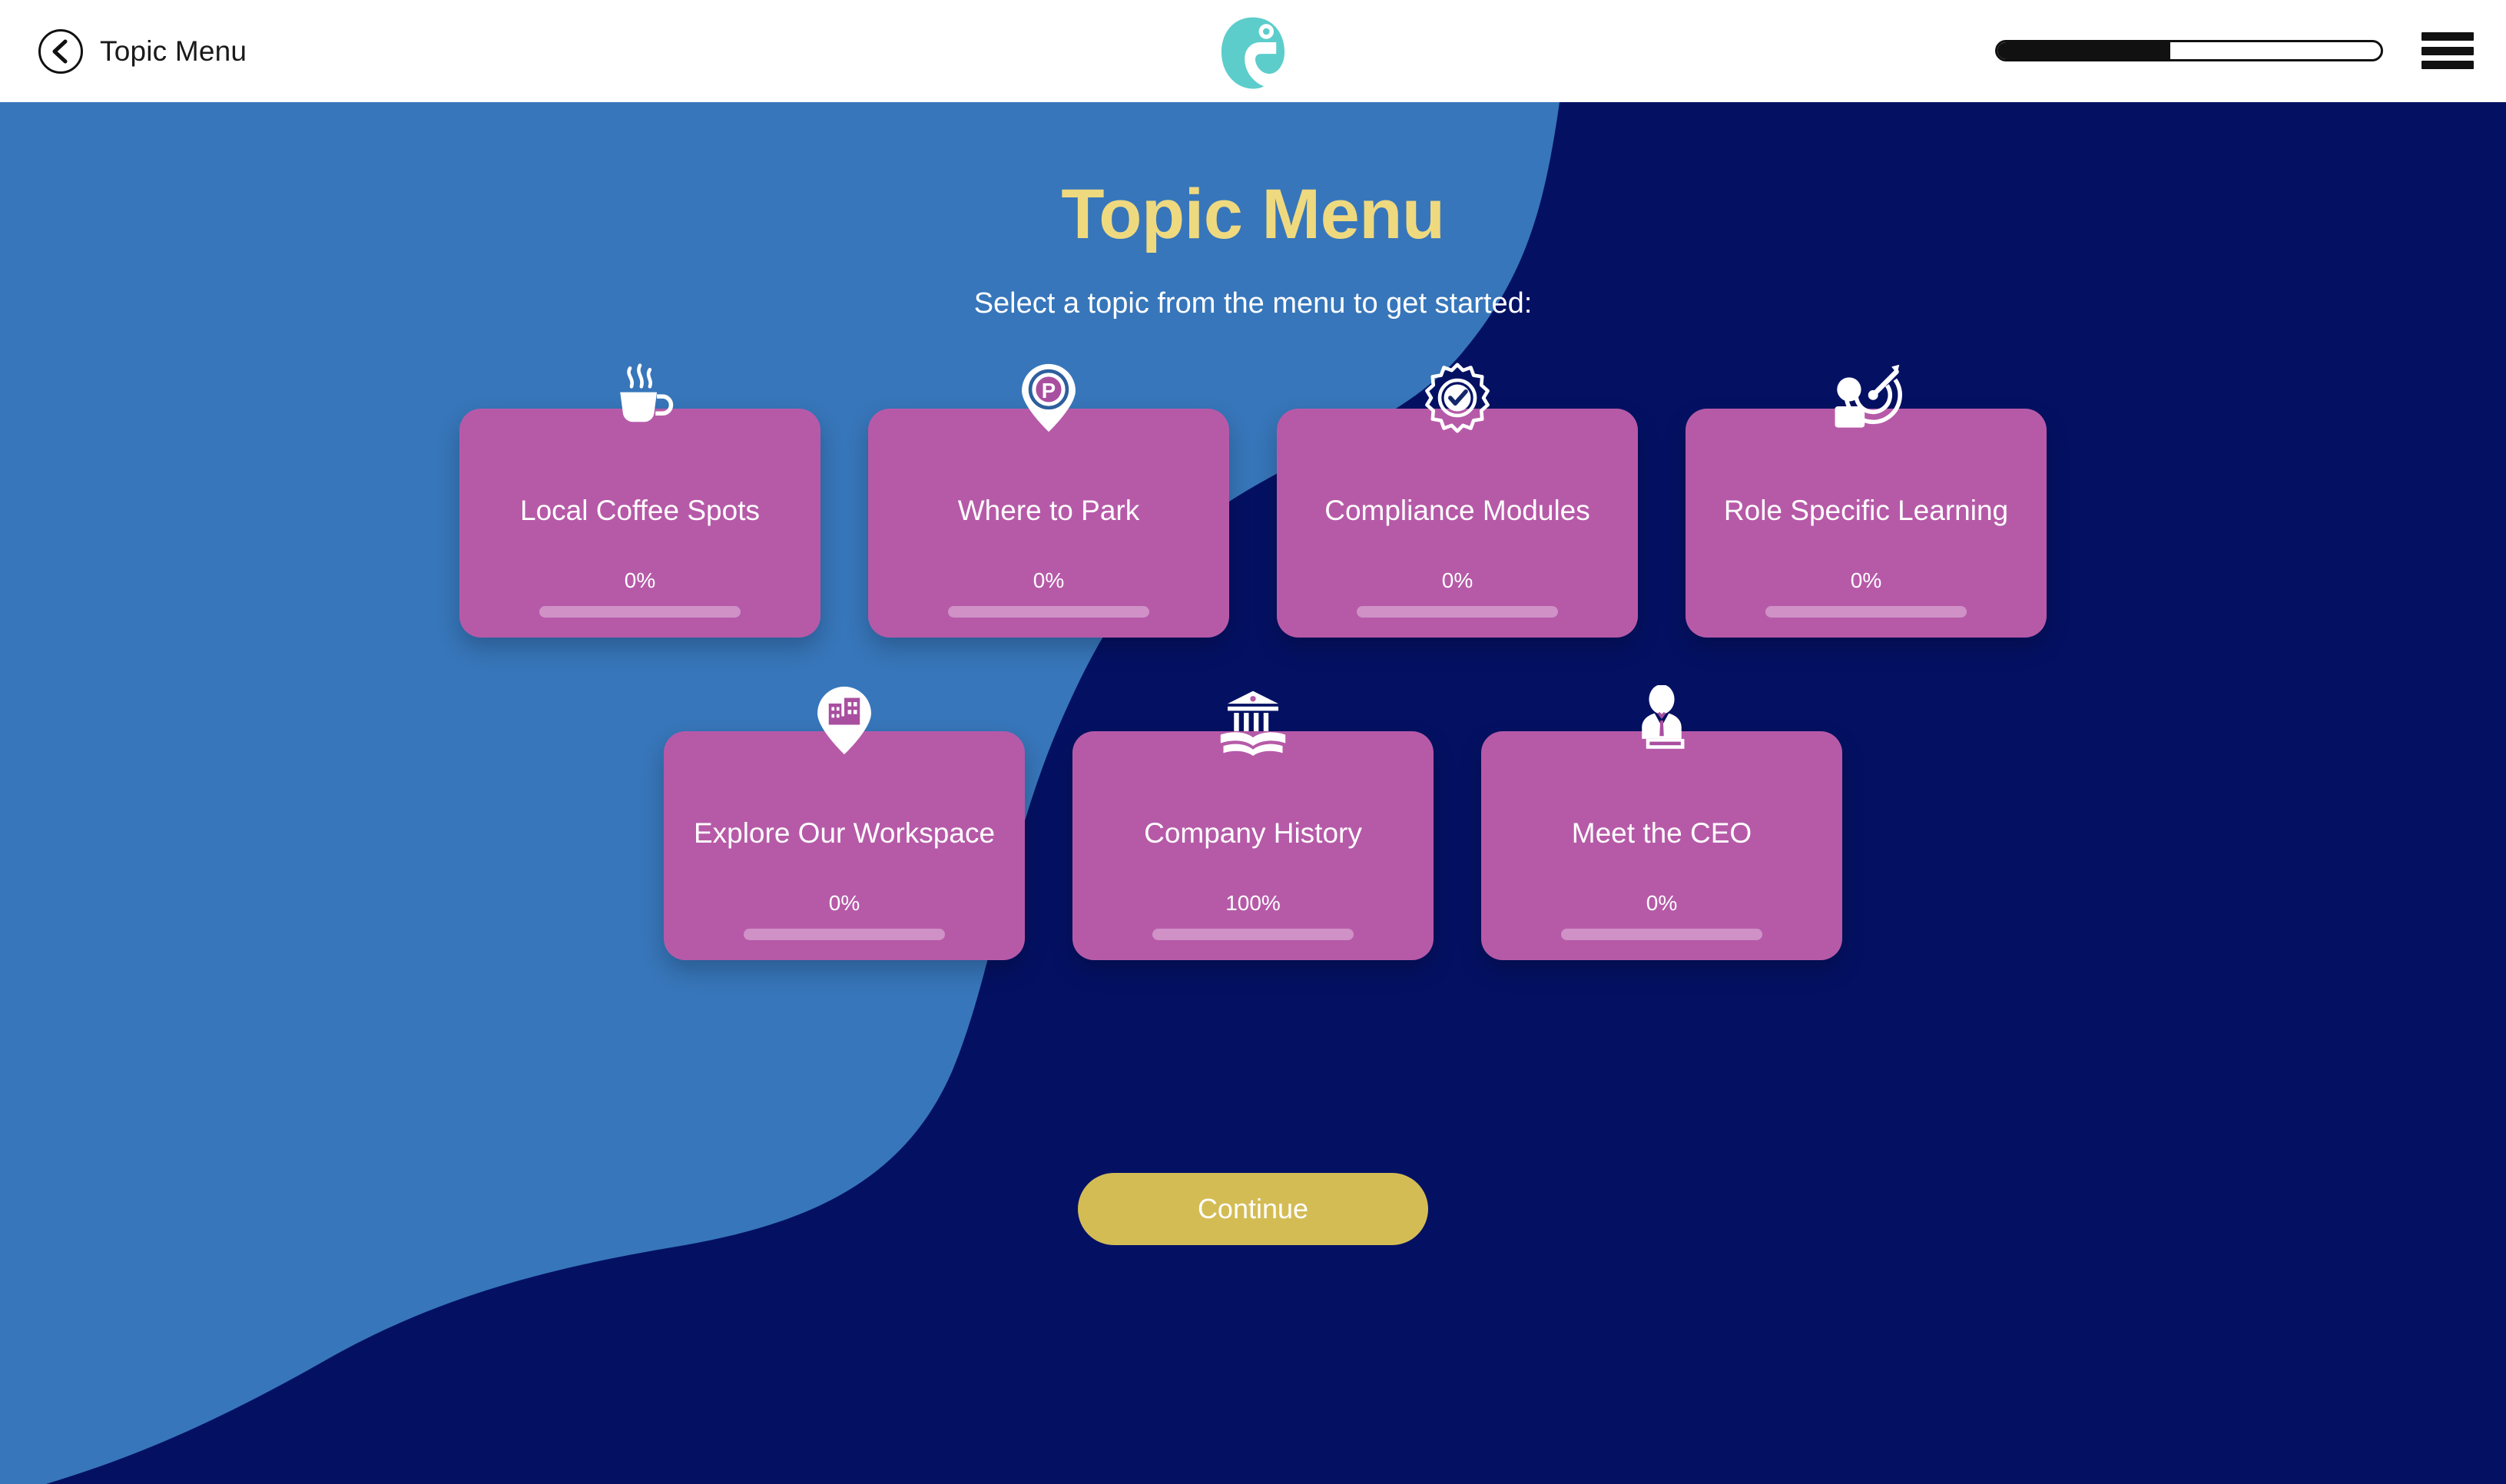 This screenshot has width=2506, height=1484. Describe the element at coordinates (1253, 903) in the screenshot. I see `topic-card-percent: 100%` at that location.